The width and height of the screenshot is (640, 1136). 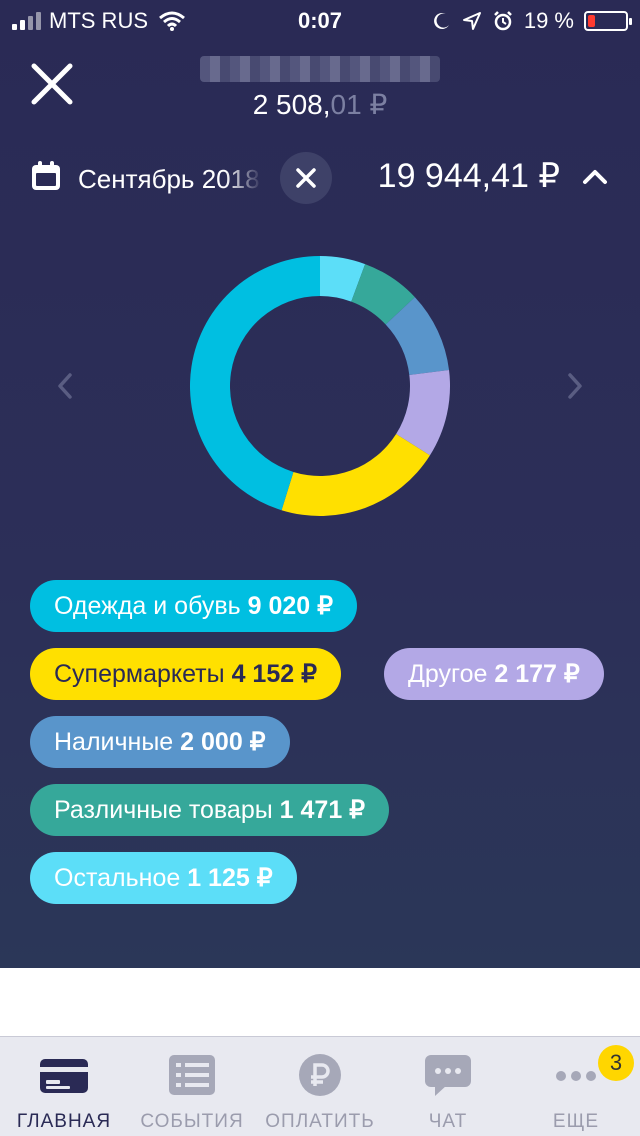 I want to click on tab-label: ГЛАВНАЯ, so click(x=64, y=1121).